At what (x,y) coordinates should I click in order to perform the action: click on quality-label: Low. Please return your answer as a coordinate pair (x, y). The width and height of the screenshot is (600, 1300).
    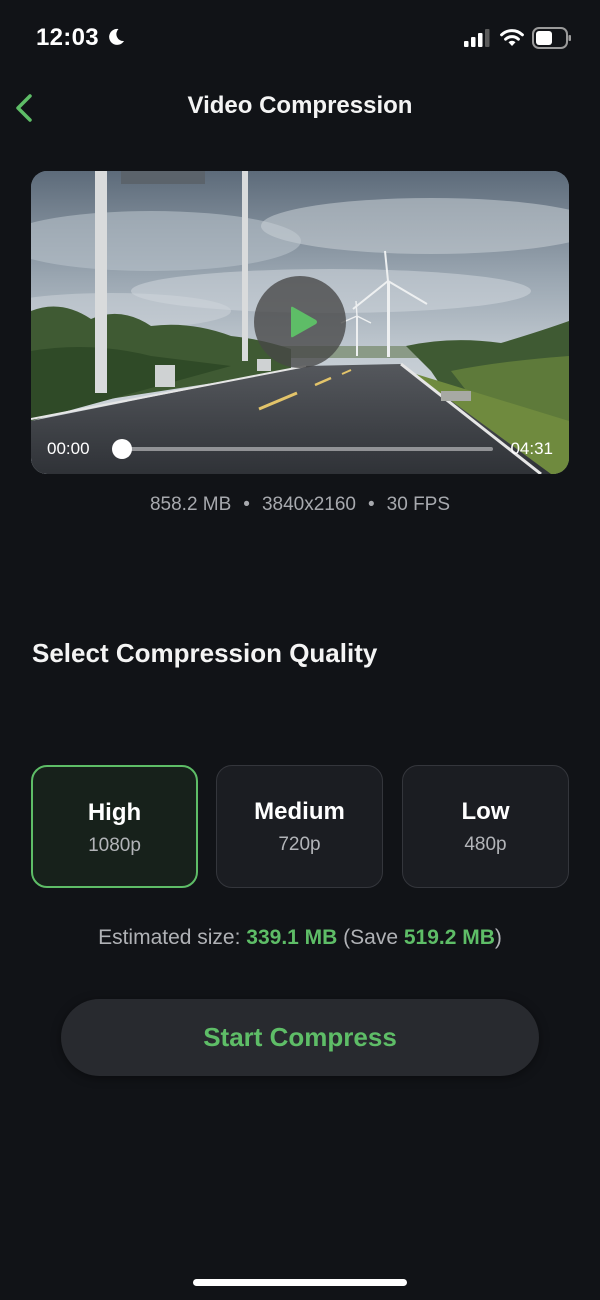
    Looking at the image, I should click on (485, 811).